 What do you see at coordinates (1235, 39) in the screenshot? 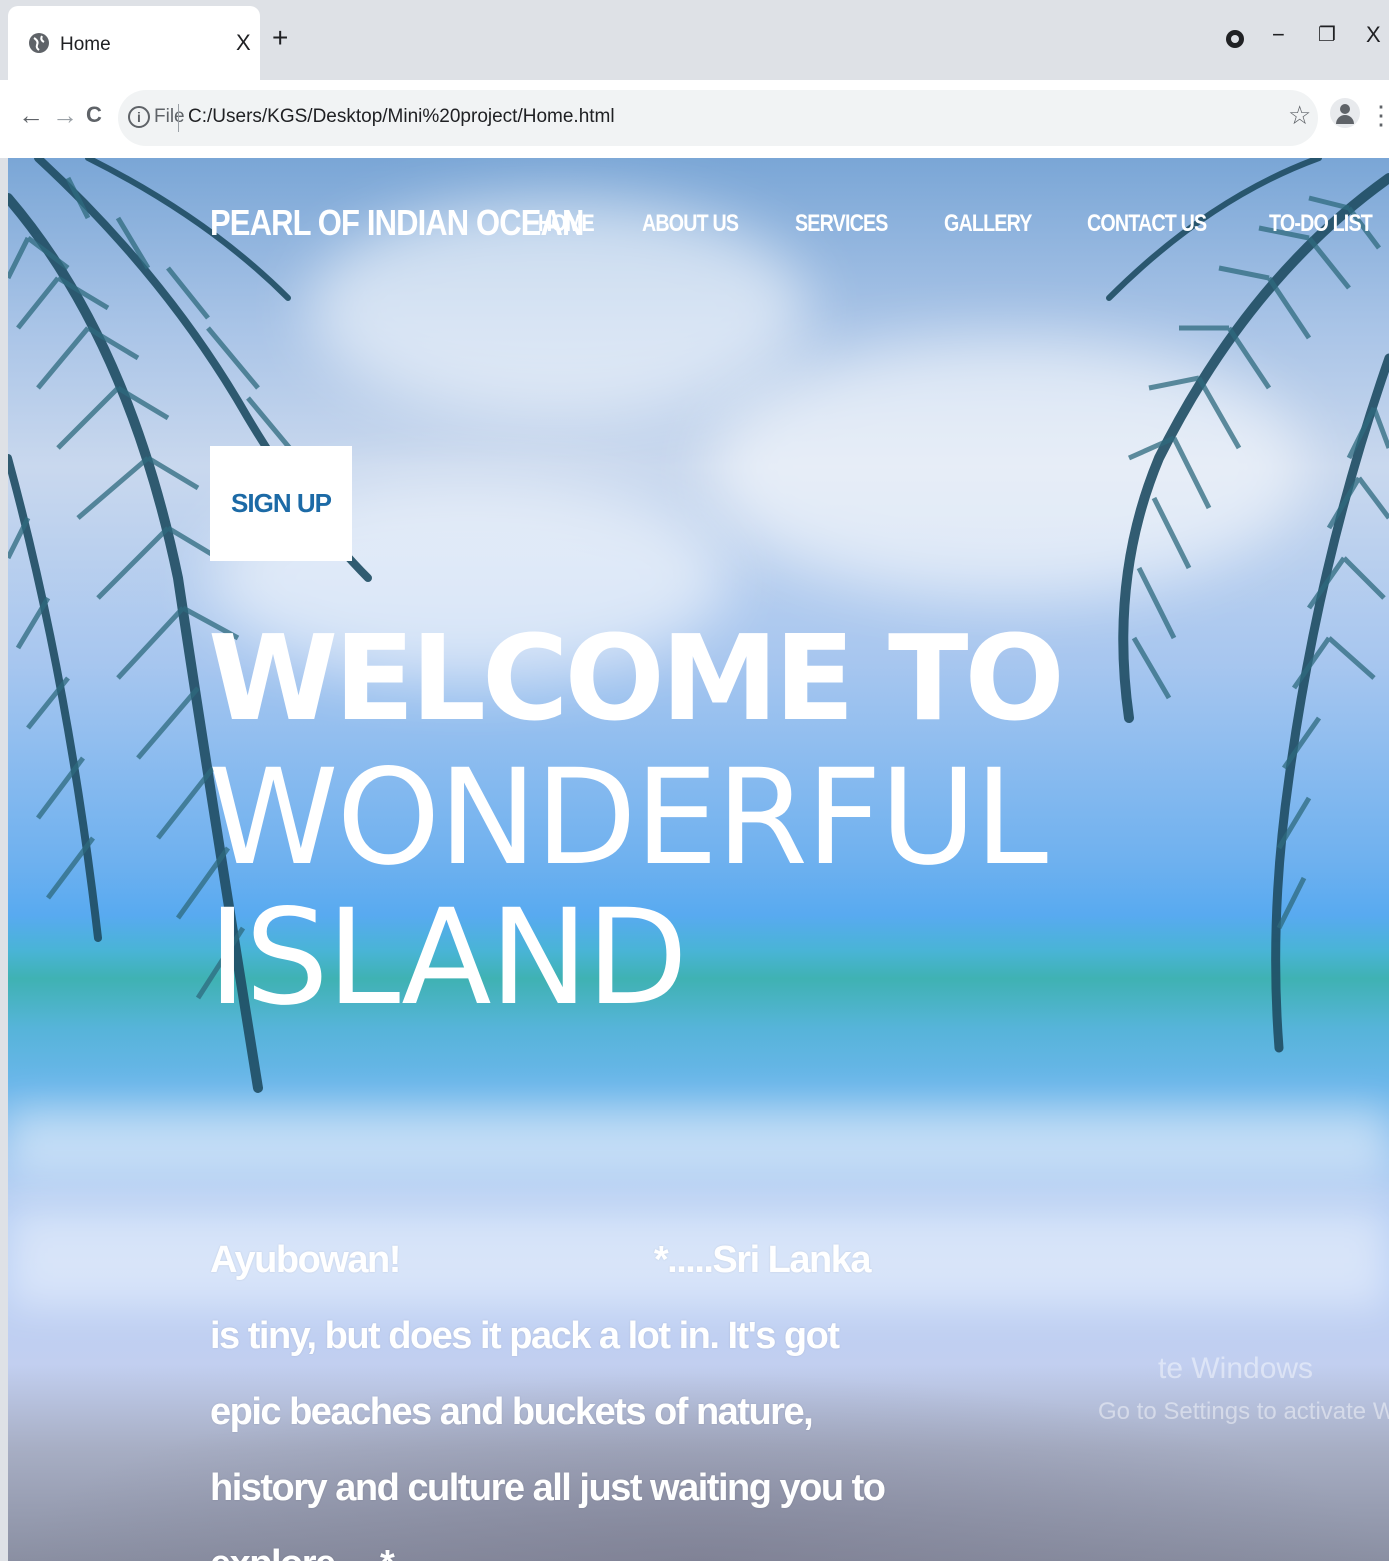
I see `profile-indicator-icon` at bounding box center [1235, 39].